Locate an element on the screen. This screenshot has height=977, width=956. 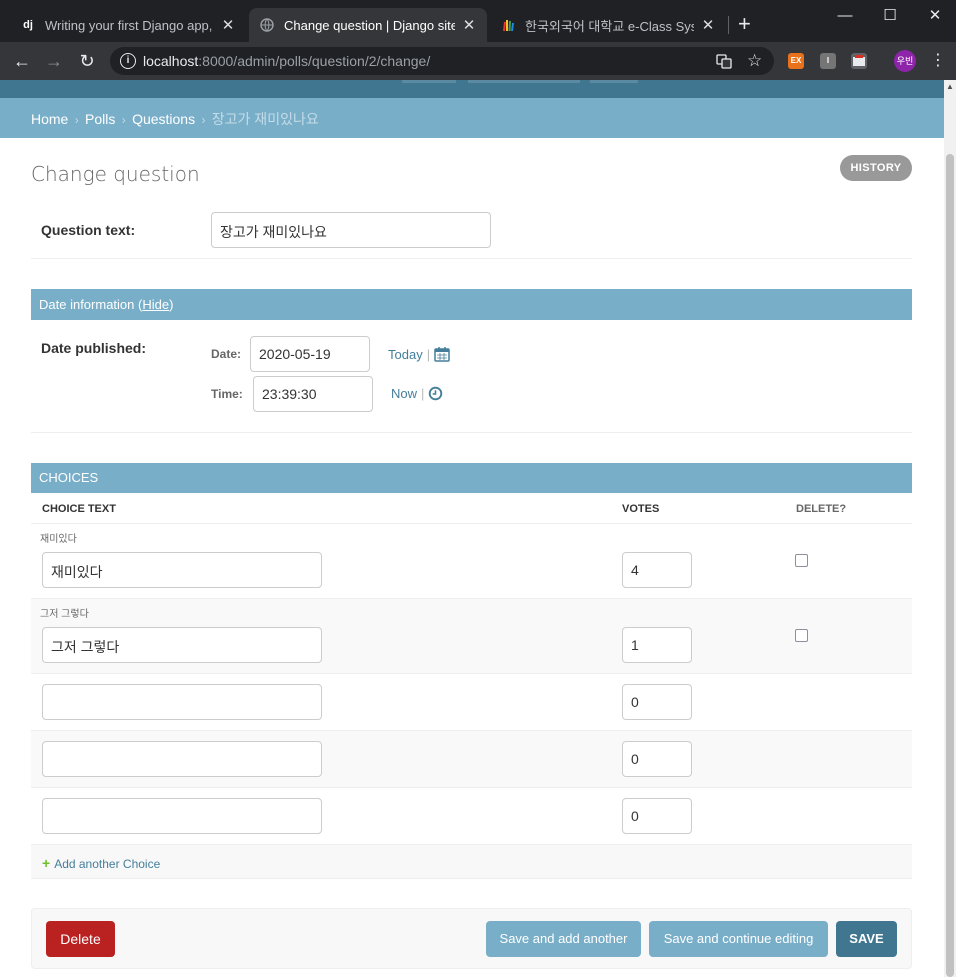
site-info-icon: i is located at coordinates (128, 61).